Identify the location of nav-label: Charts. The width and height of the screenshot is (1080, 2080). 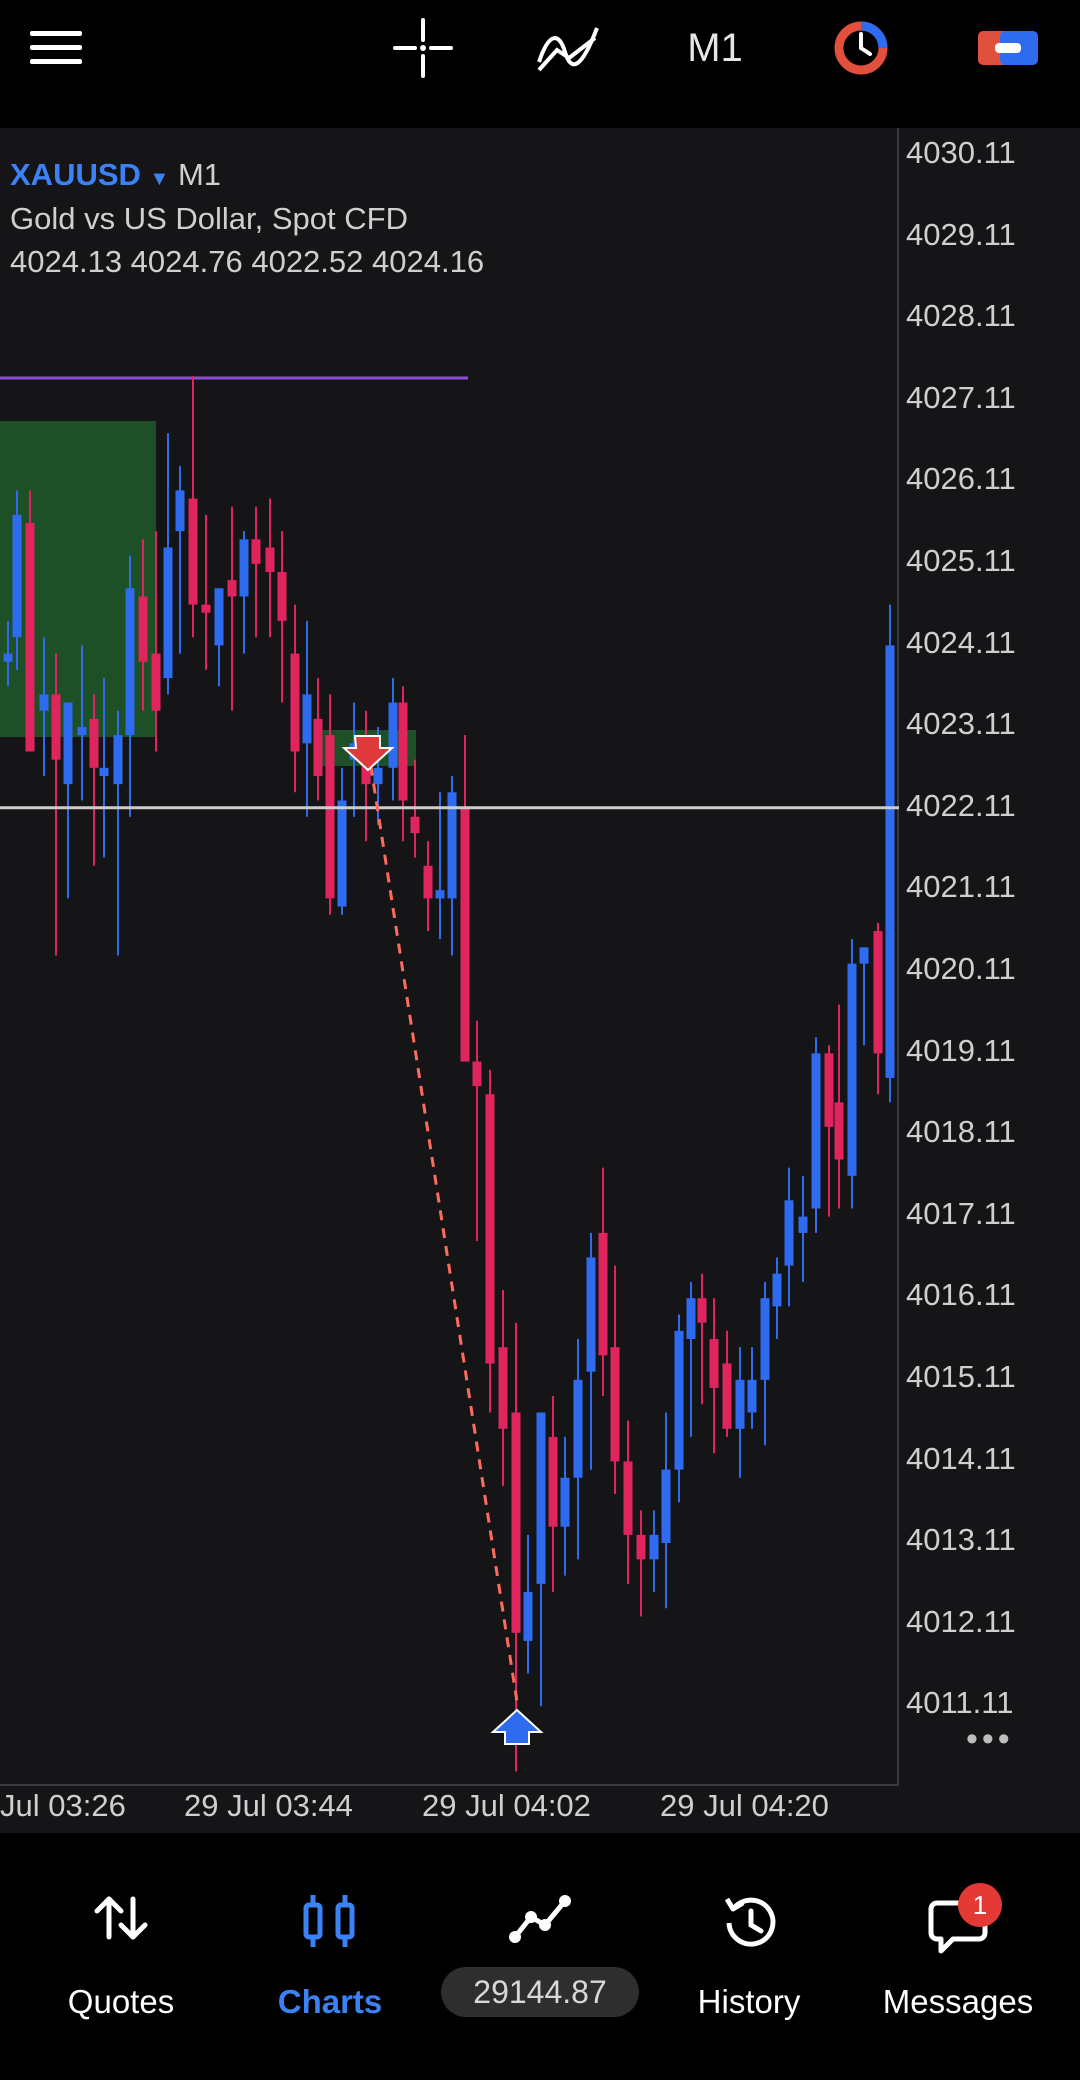
(330, 2001).